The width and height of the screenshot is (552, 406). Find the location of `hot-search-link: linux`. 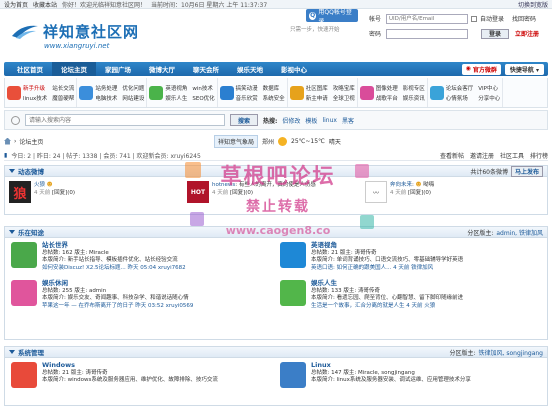

hot-search-link: linux is located at coordinates (329, 120).